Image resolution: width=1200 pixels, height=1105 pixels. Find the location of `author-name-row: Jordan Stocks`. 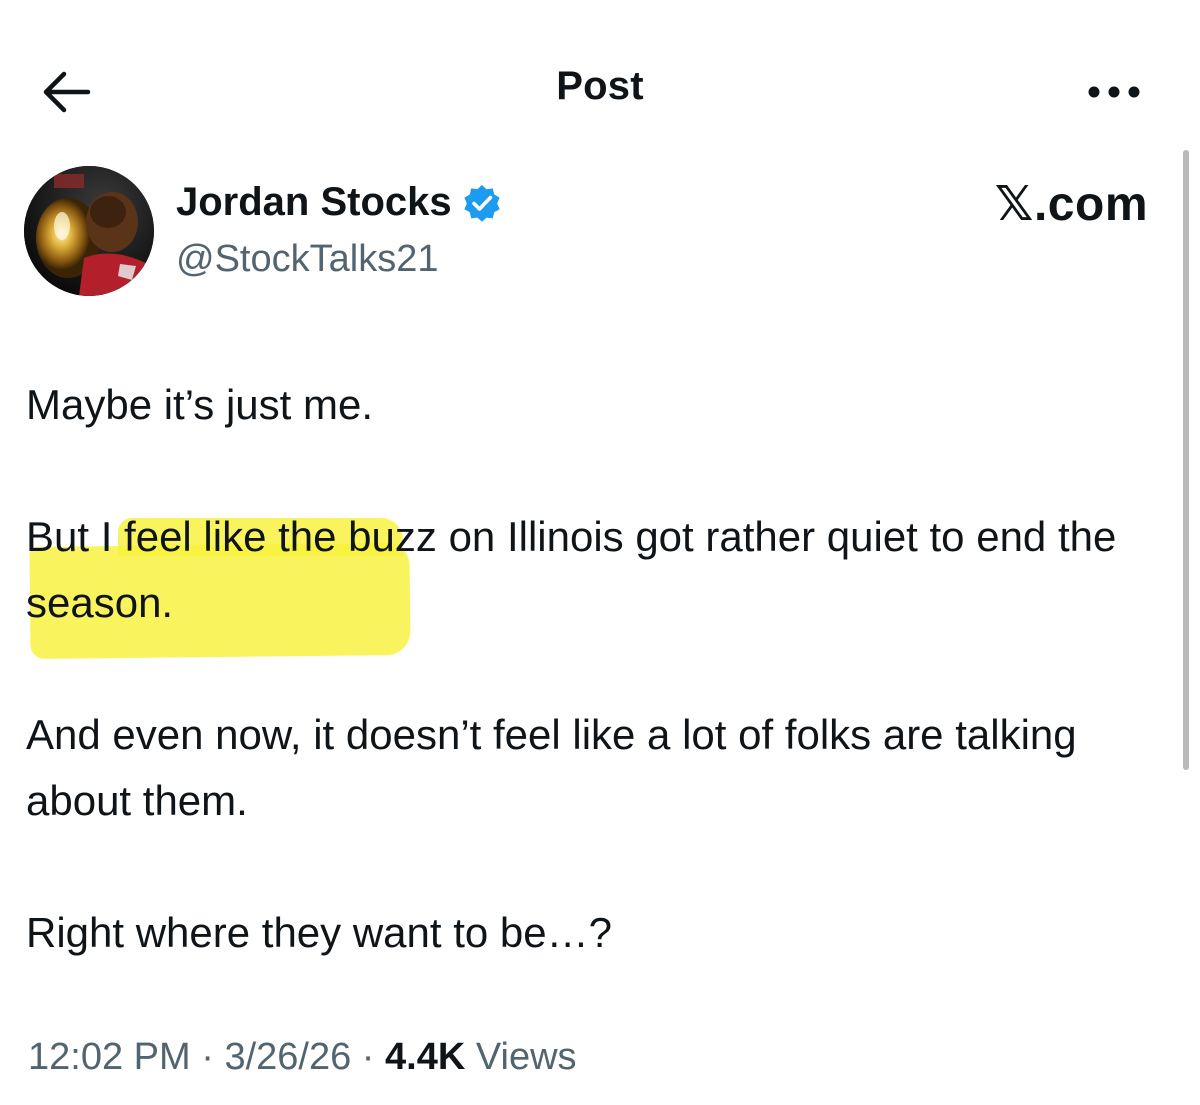

author-name-row: Jordan Stocks is located at coordinates (339, 202).